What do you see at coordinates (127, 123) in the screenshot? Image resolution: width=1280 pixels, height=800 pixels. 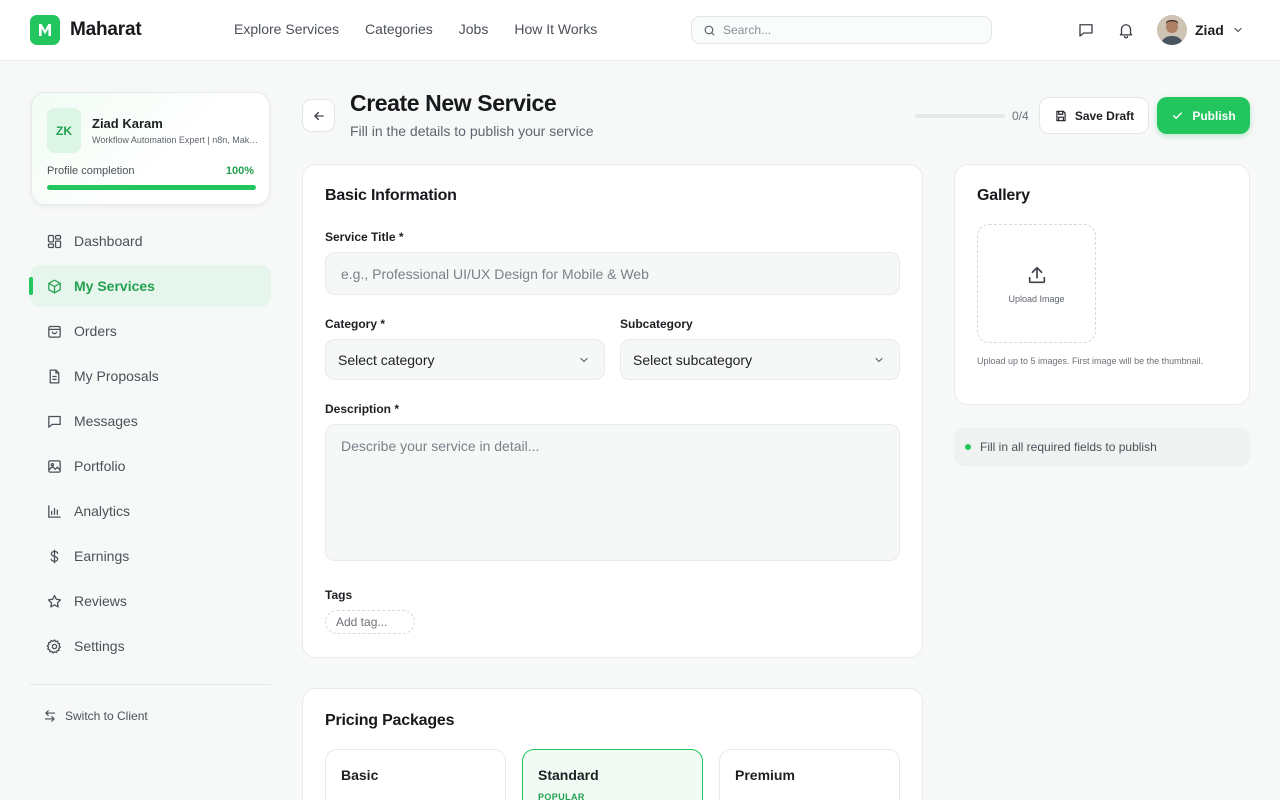 I see `profile-name: Ziad Karam` at bounding box center [127, 123].